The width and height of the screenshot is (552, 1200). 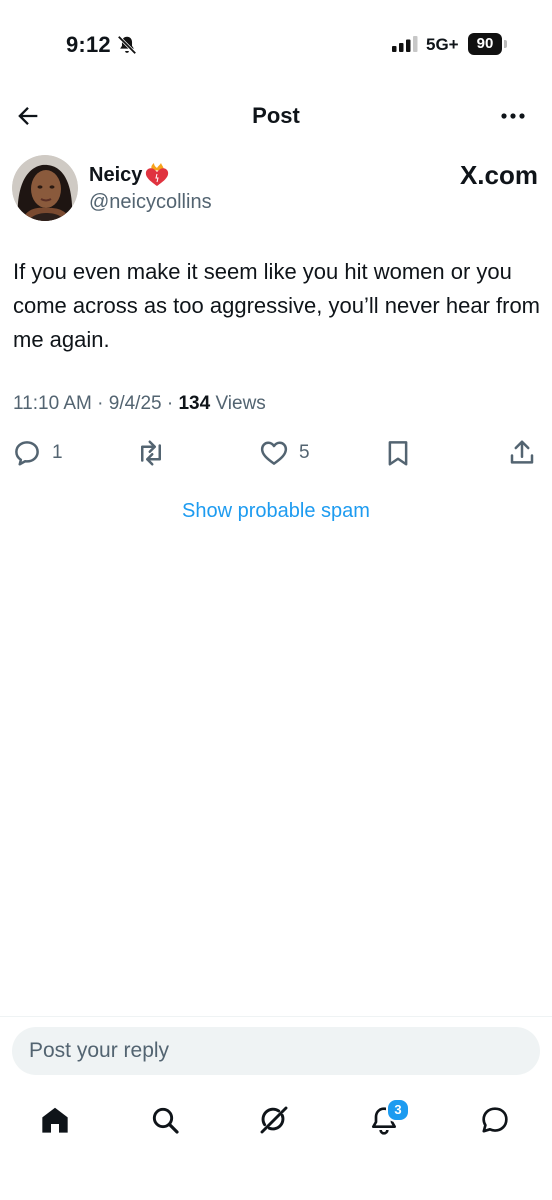 I want to click on tab-search, so click(x=165, y=1120).